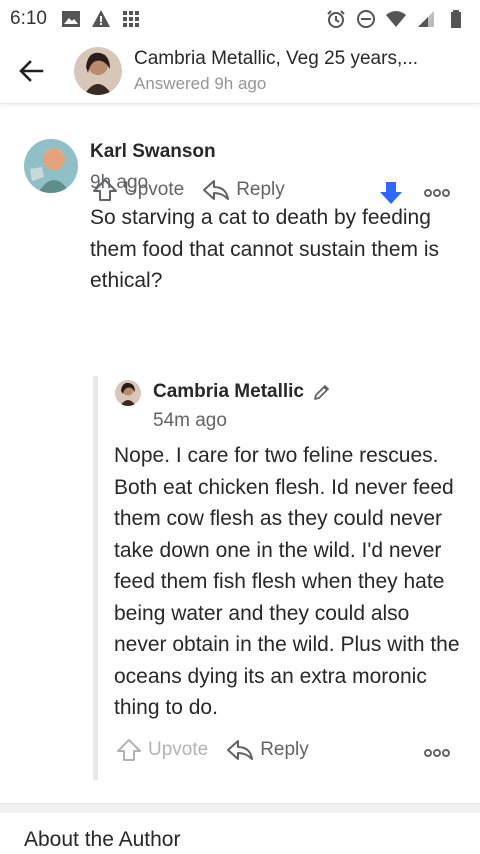 The image size is (480, 854). I want to click on reply-author-avatar, so click(128, 393).